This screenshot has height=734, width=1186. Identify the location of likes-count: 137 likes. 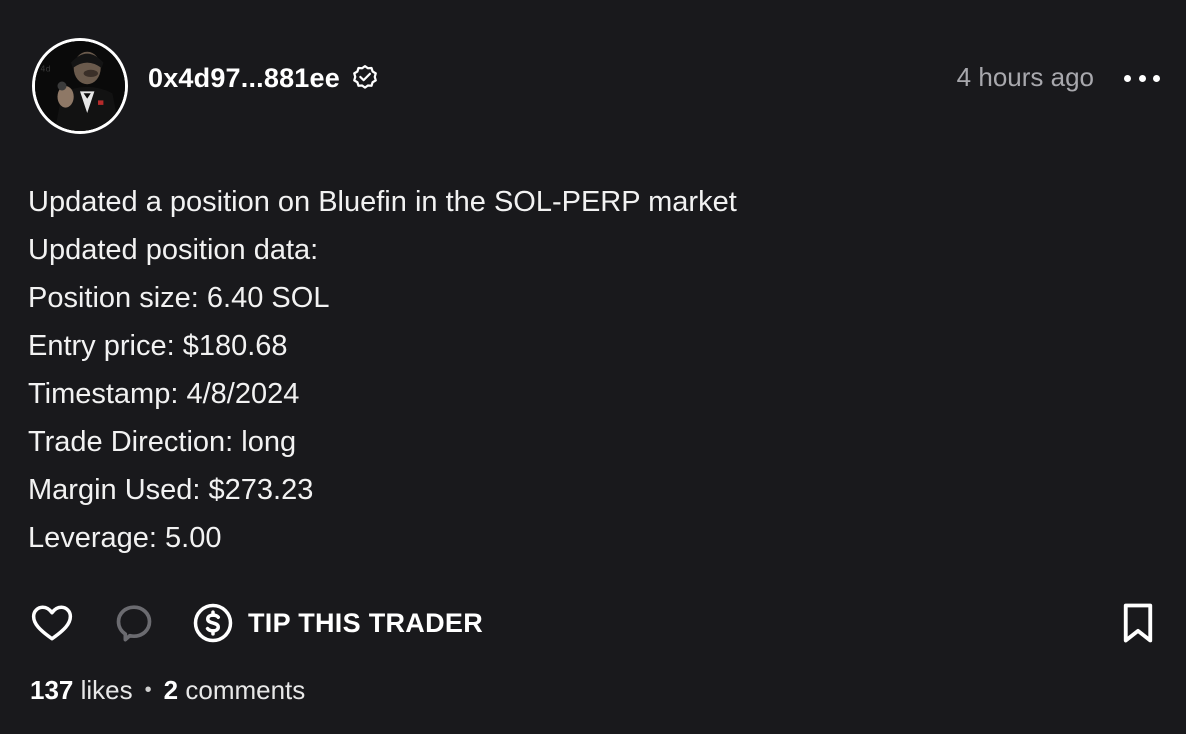
(81, 690).